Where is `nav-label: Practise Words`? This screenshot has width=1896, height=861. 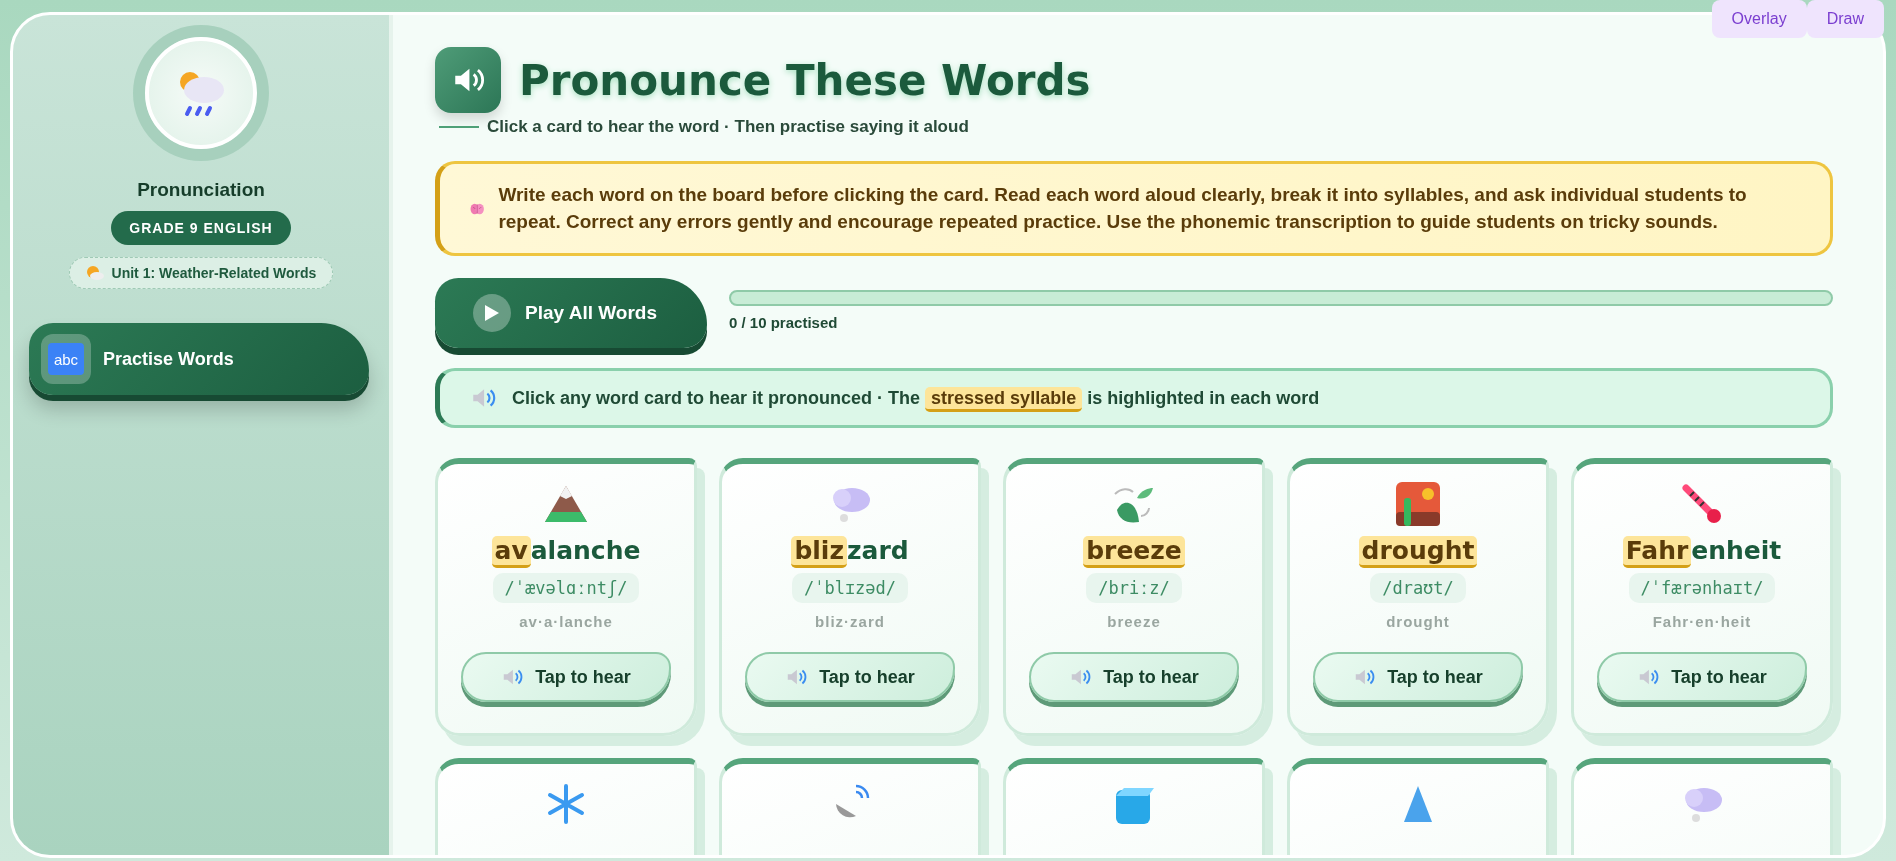
nav-label: Practise Words is located at coordinates (168, 359).